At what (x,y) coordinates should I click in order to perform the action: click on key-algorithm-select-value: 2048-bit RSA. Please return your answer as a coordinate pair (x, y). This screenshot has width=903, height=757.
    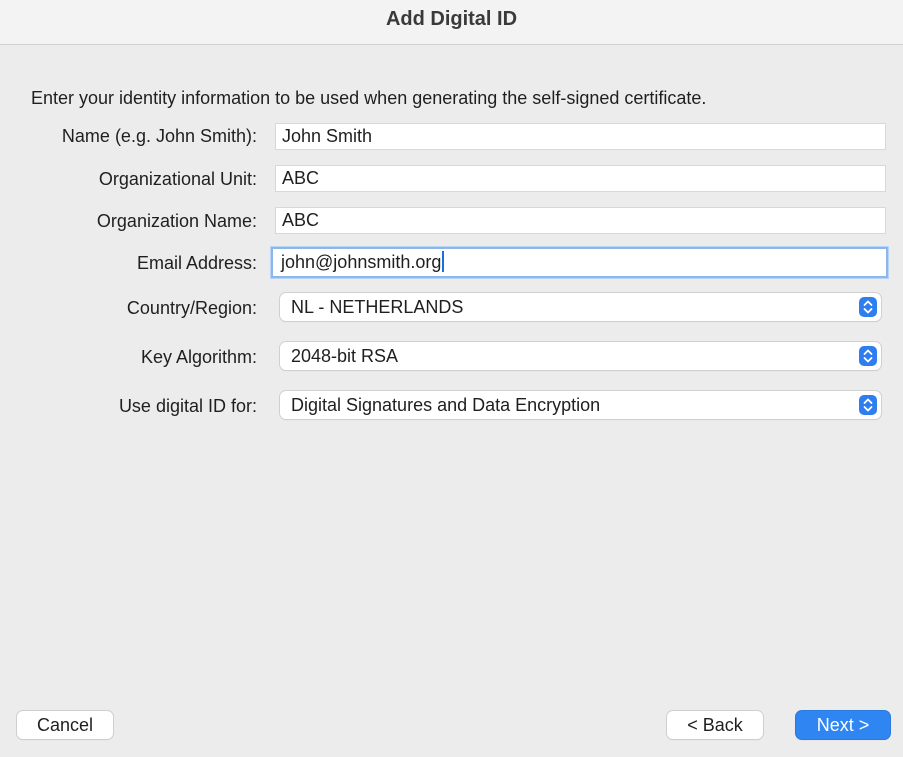
    Looking at the image, I should click on (345, 356).